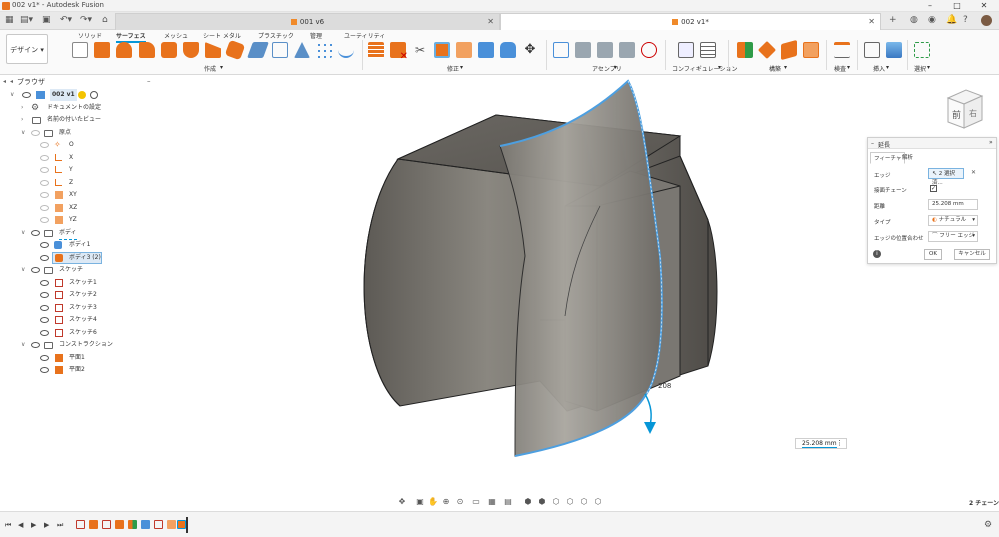 This screenshot has height=537, width=999. I want to click on viewcube: 前 右, so click(964, 109).